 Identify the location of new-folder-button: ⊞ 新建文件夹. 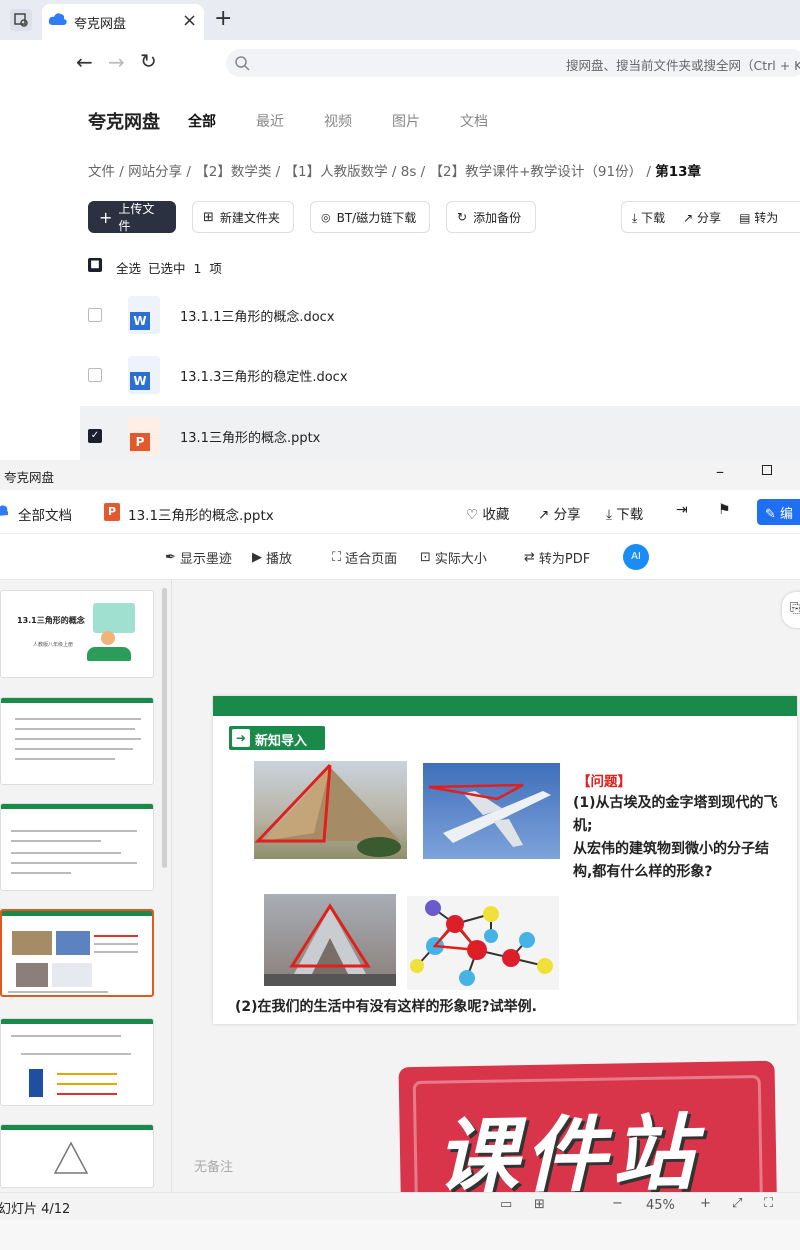
(243, 217).